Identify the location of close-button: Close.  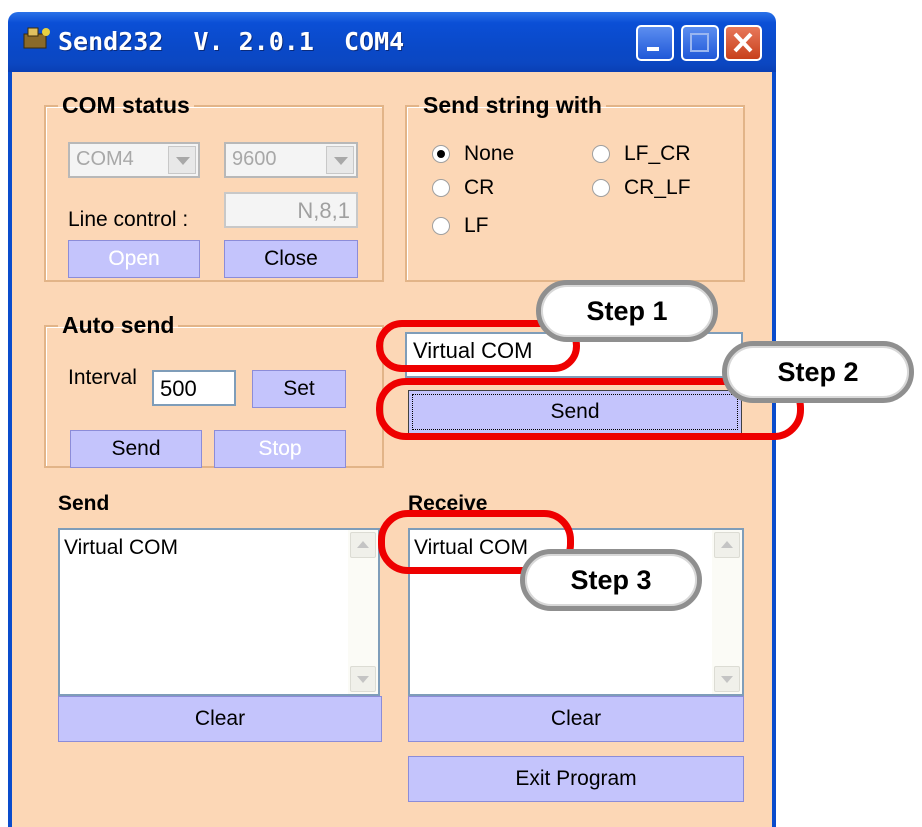
(291, 259).